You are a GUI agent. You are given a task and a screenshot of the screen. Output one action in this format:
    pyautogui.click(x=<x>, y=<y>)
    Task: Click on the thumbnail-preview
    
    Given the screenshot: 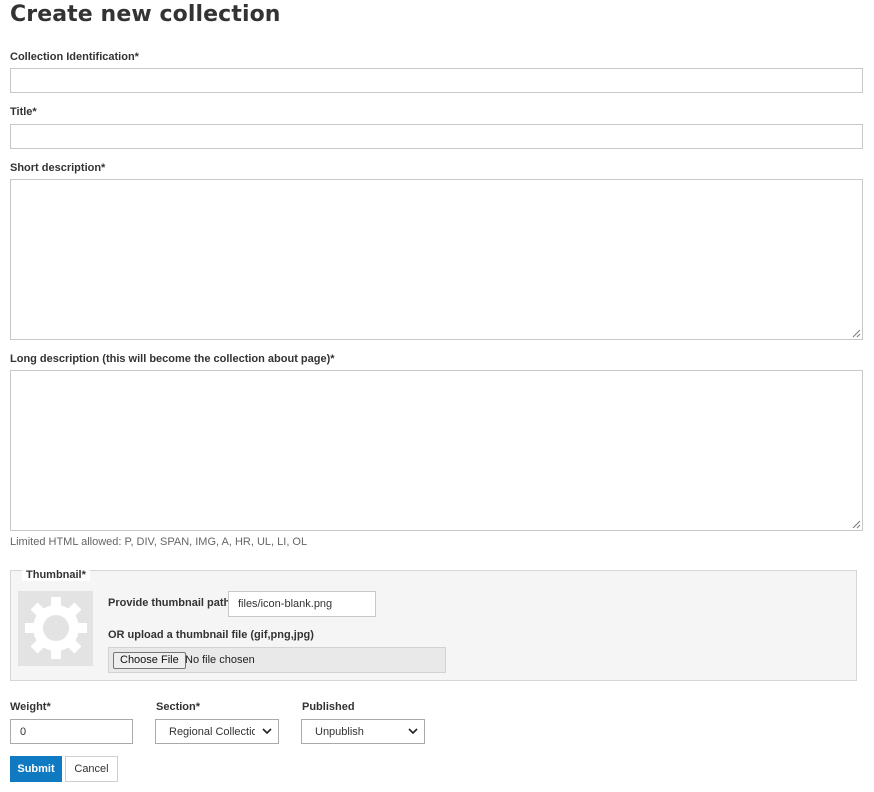 What is the action you would take?
    pyautogui.click(x=55, y=628)
    